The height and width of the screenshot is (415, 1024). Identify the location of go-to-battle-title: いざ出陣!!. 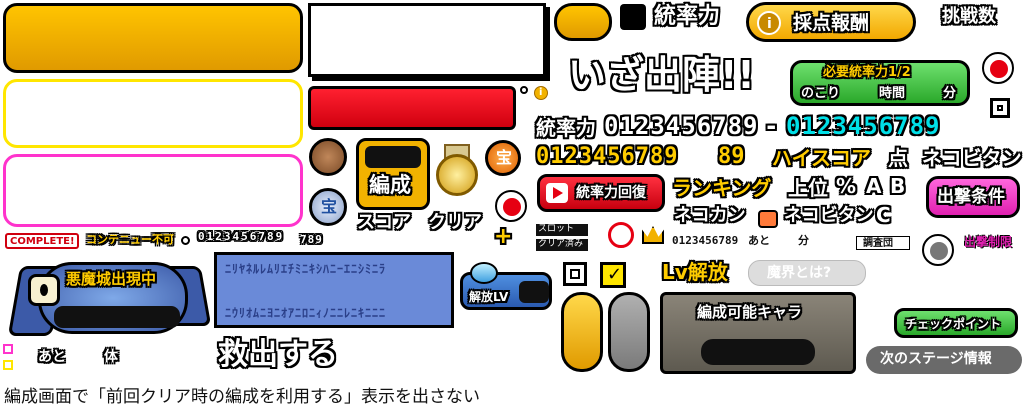
(661, 75).